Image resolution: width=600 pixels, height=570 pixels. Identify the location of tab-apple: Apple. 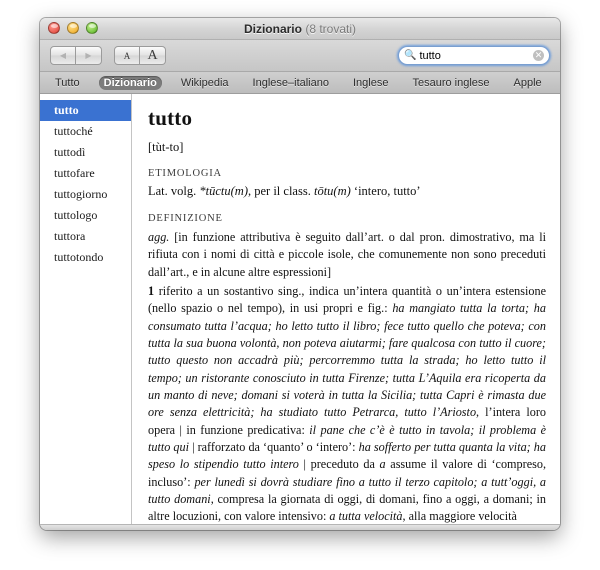
(528, 83).